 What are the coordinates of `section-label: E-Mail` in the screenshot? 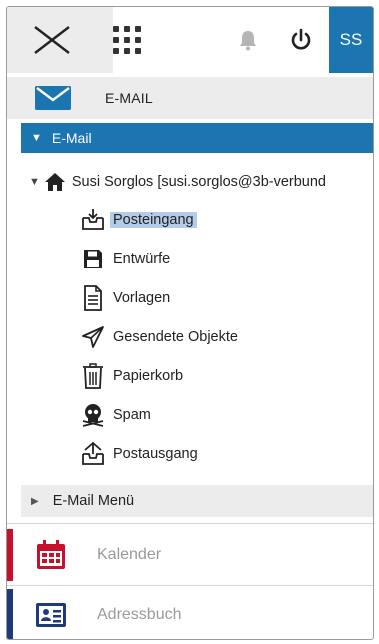 It's located at (71, 138).